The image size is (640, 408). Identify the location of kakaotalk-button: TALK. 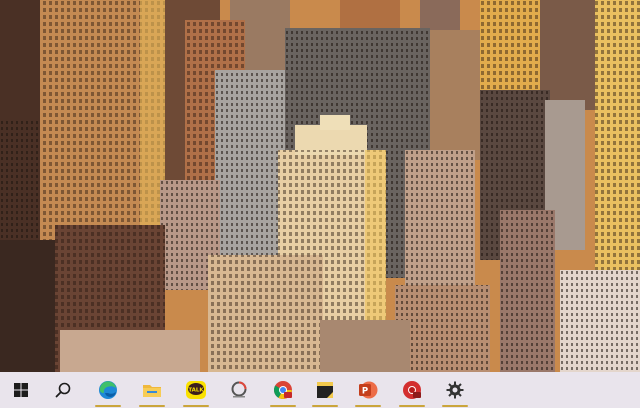
(196, 390).